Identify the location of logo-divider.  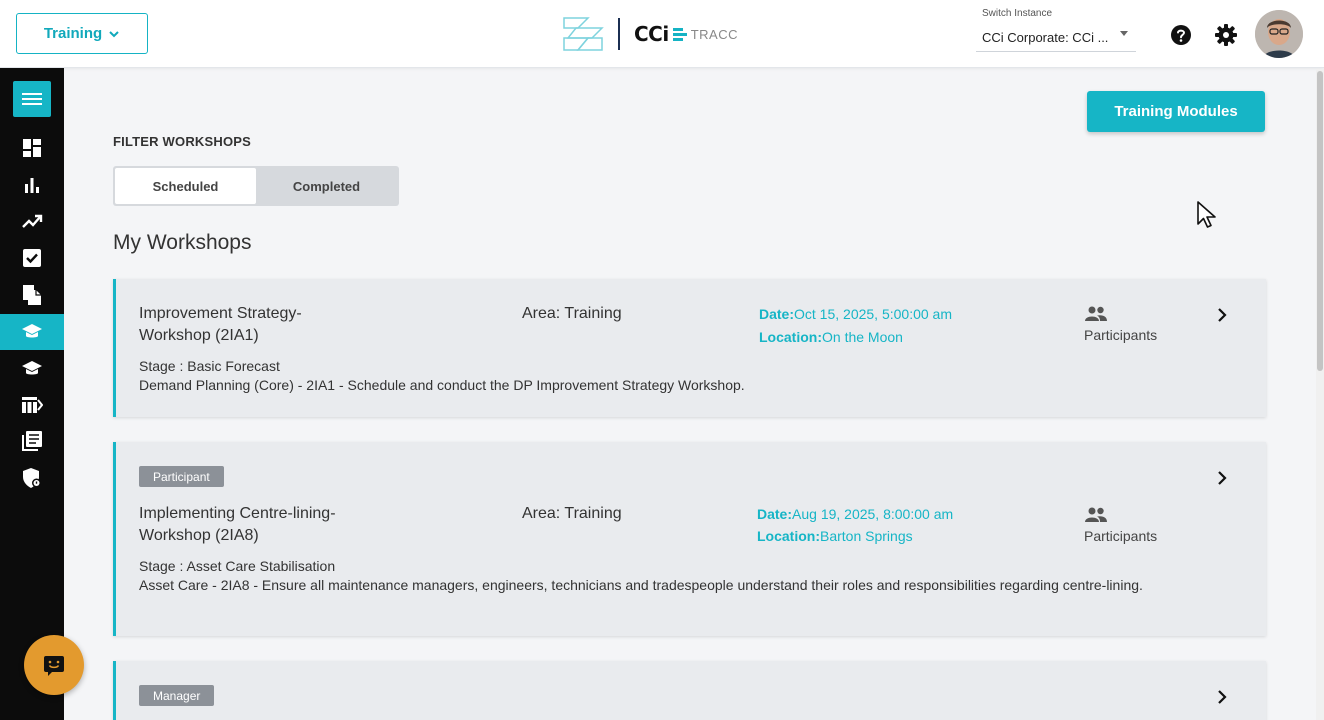
(619, 34).